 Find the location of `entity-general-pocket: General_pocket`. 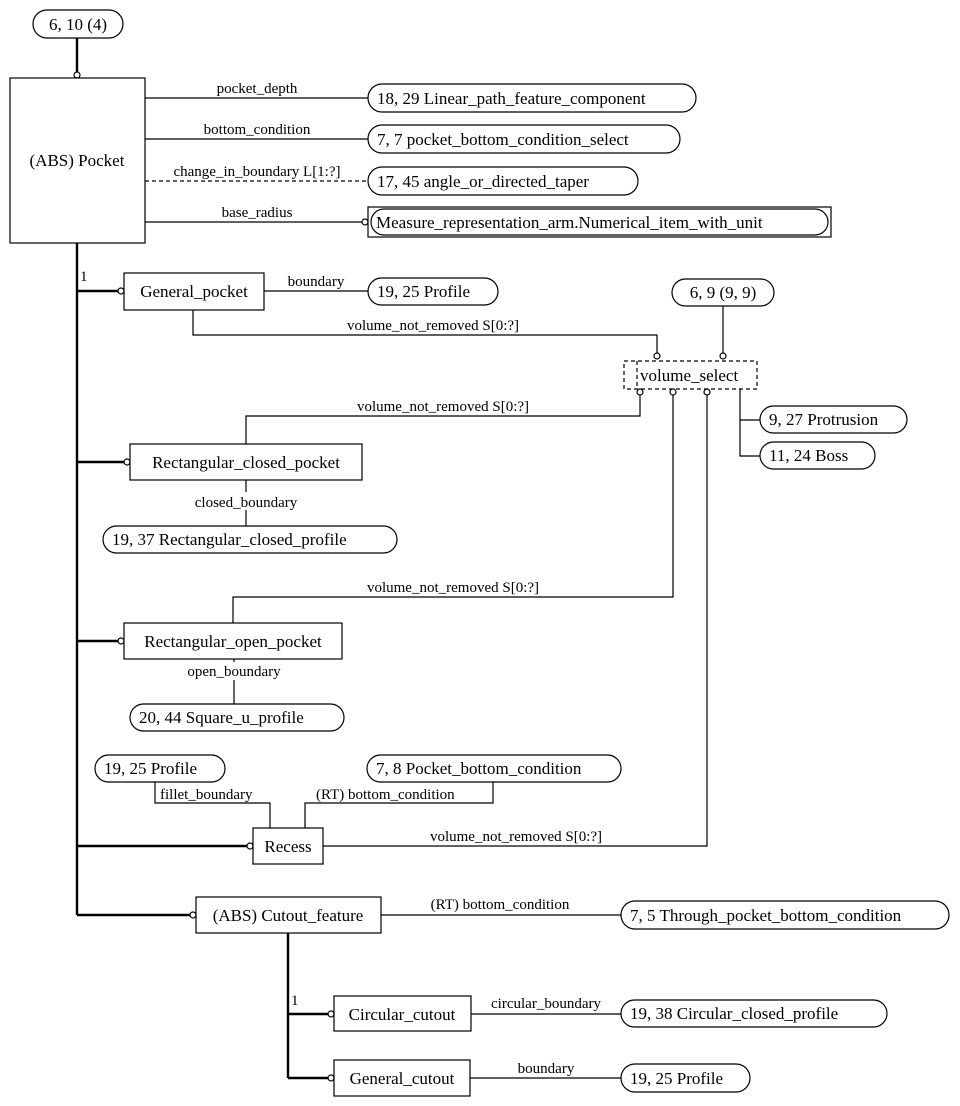

entity-general-pocket: General_pocket is located at coordinates (194, 291).